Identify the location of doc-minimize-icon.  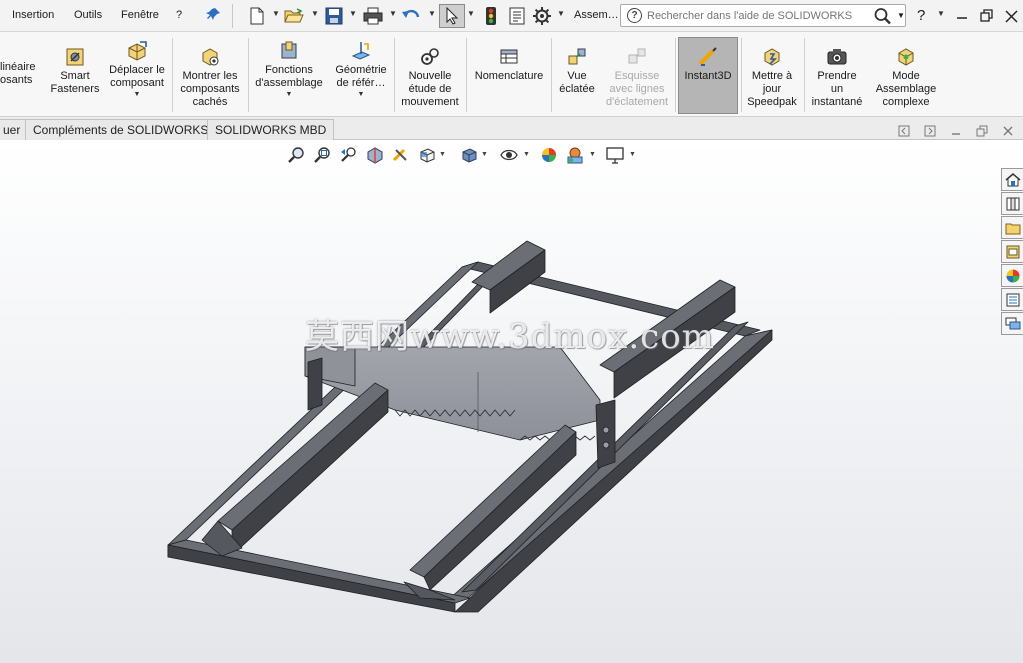
(956, 133).